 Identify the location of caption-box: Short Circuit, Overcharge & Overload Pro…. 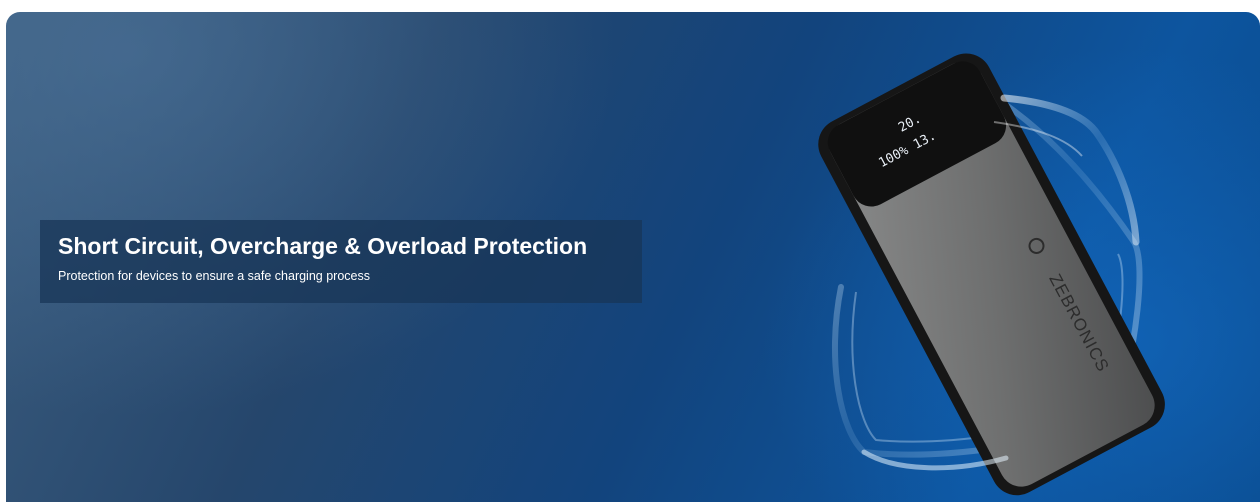
(341, 261).